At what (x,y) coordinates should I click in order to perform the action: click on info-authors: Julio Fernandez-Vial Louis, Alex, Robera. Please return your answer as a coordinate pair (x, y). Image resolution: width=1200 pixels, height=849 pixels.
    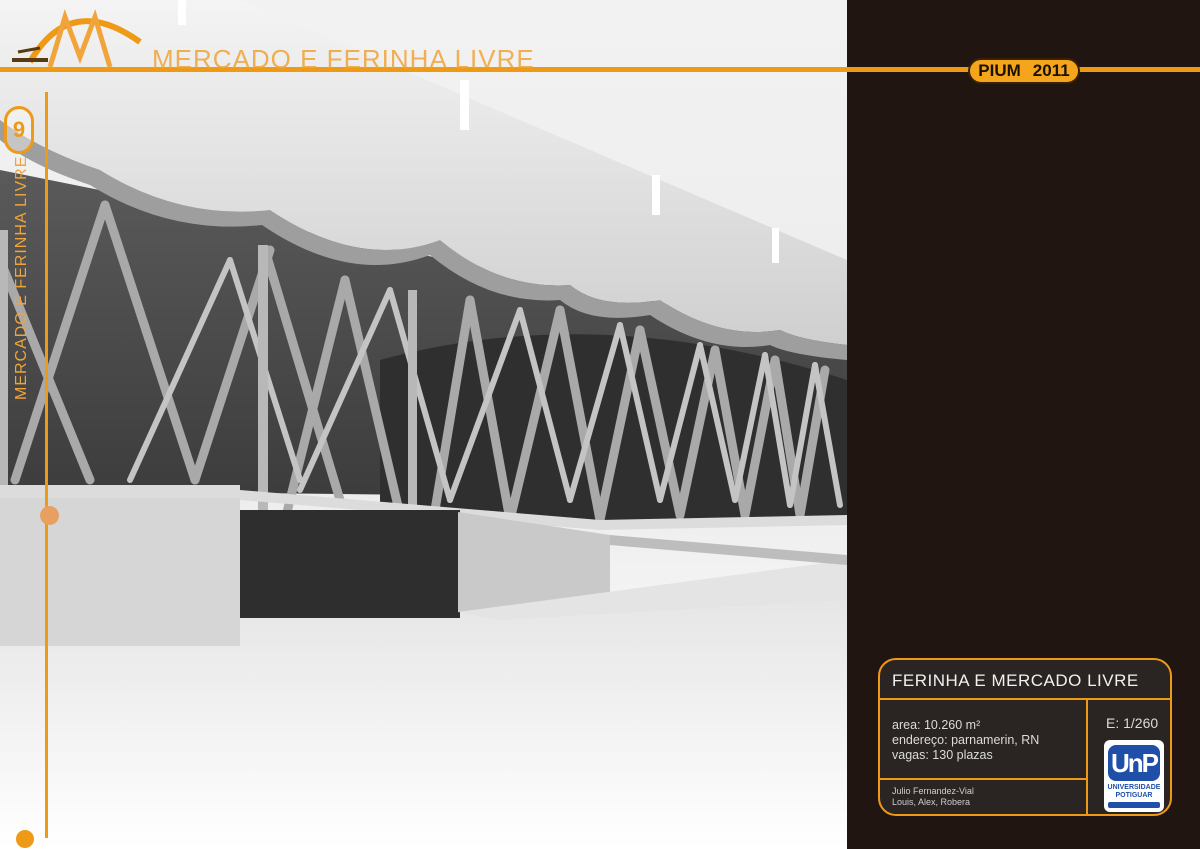
    Looking at the image, I should click on (933, 797).